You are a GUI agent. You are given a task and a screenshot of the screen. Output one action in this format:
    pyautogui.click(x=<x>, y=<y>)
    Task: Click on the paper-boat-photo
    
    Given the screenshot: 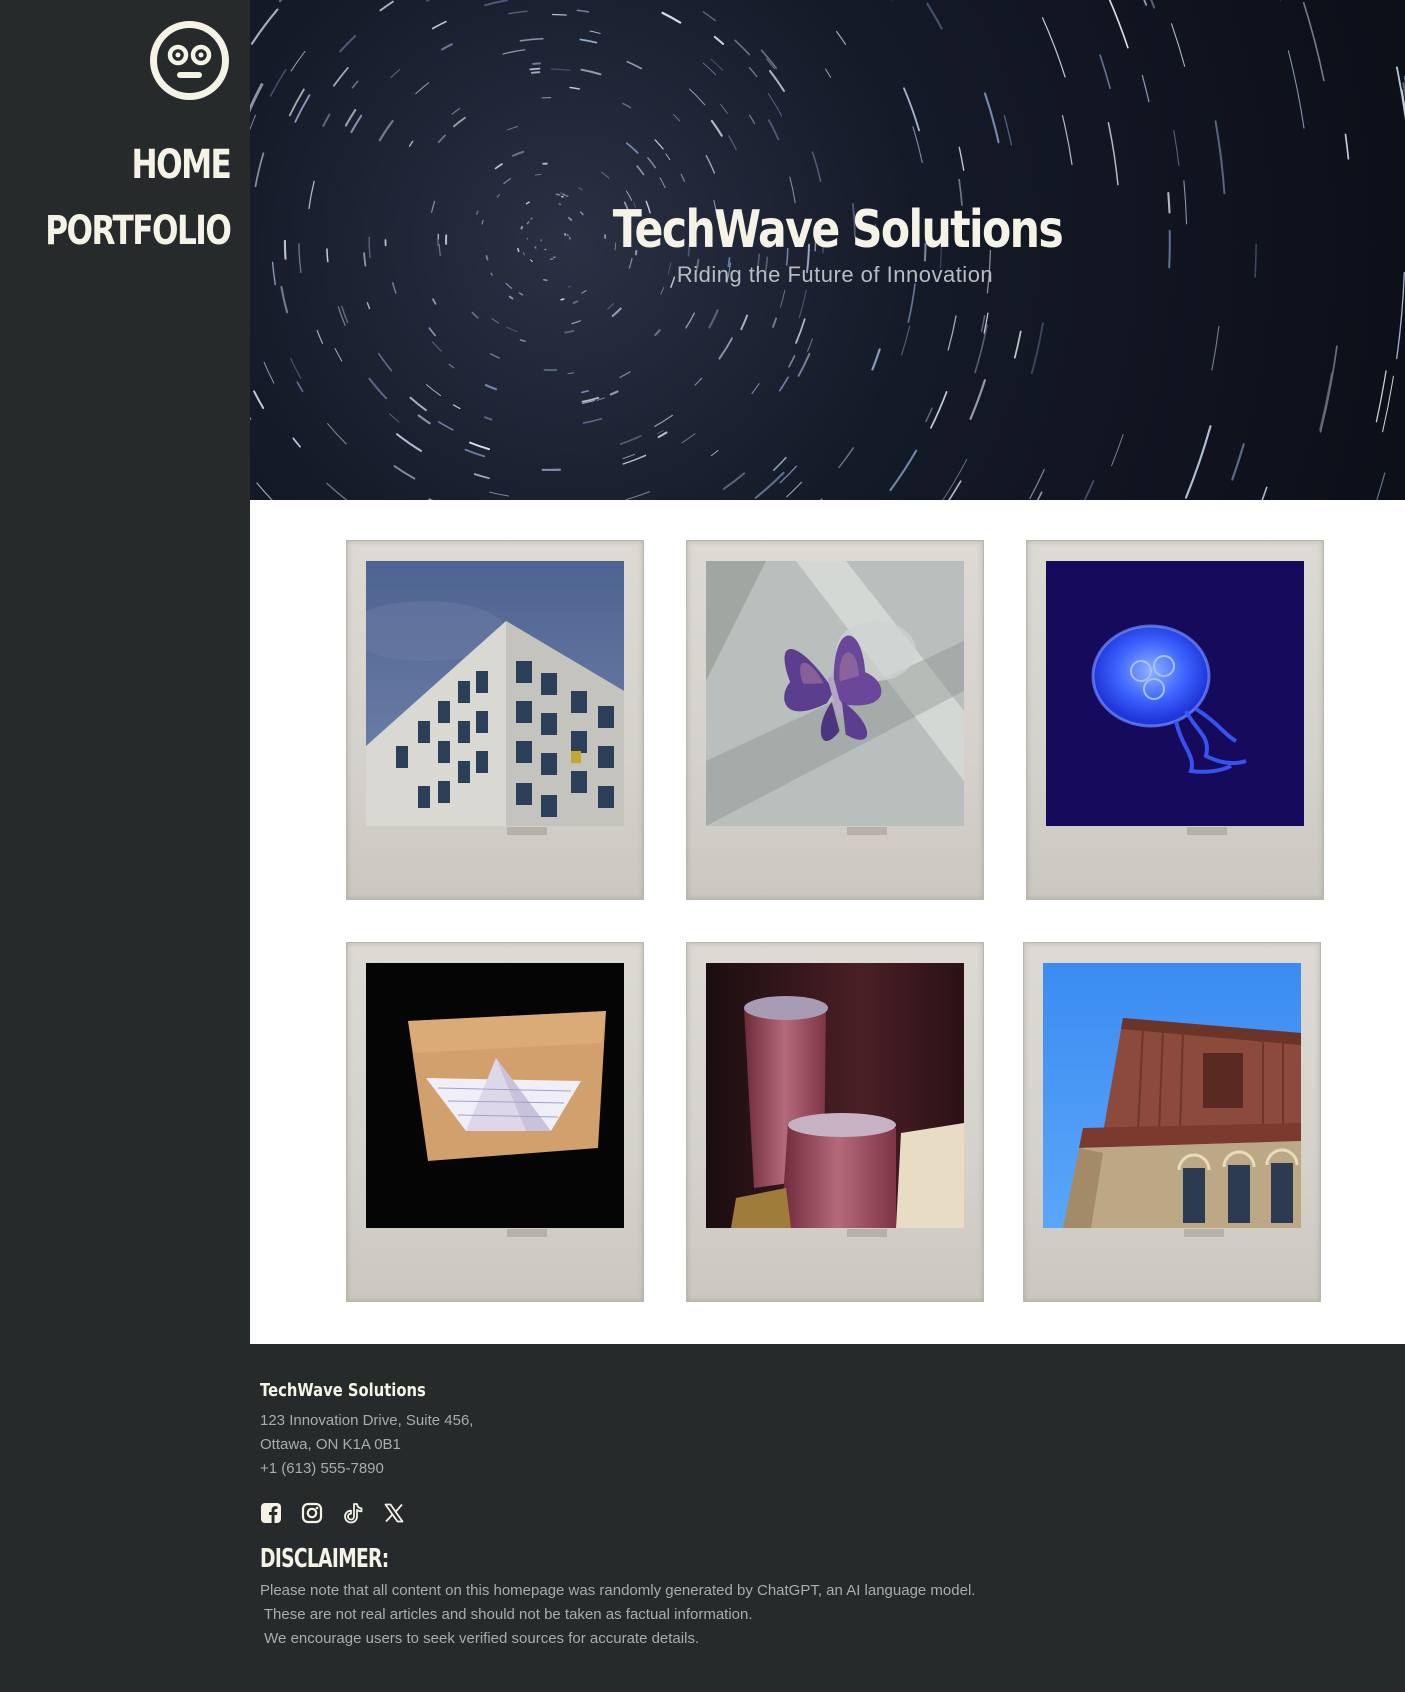 What is the action you would take?
    pyautogui.click(x=495, y=1095)
    